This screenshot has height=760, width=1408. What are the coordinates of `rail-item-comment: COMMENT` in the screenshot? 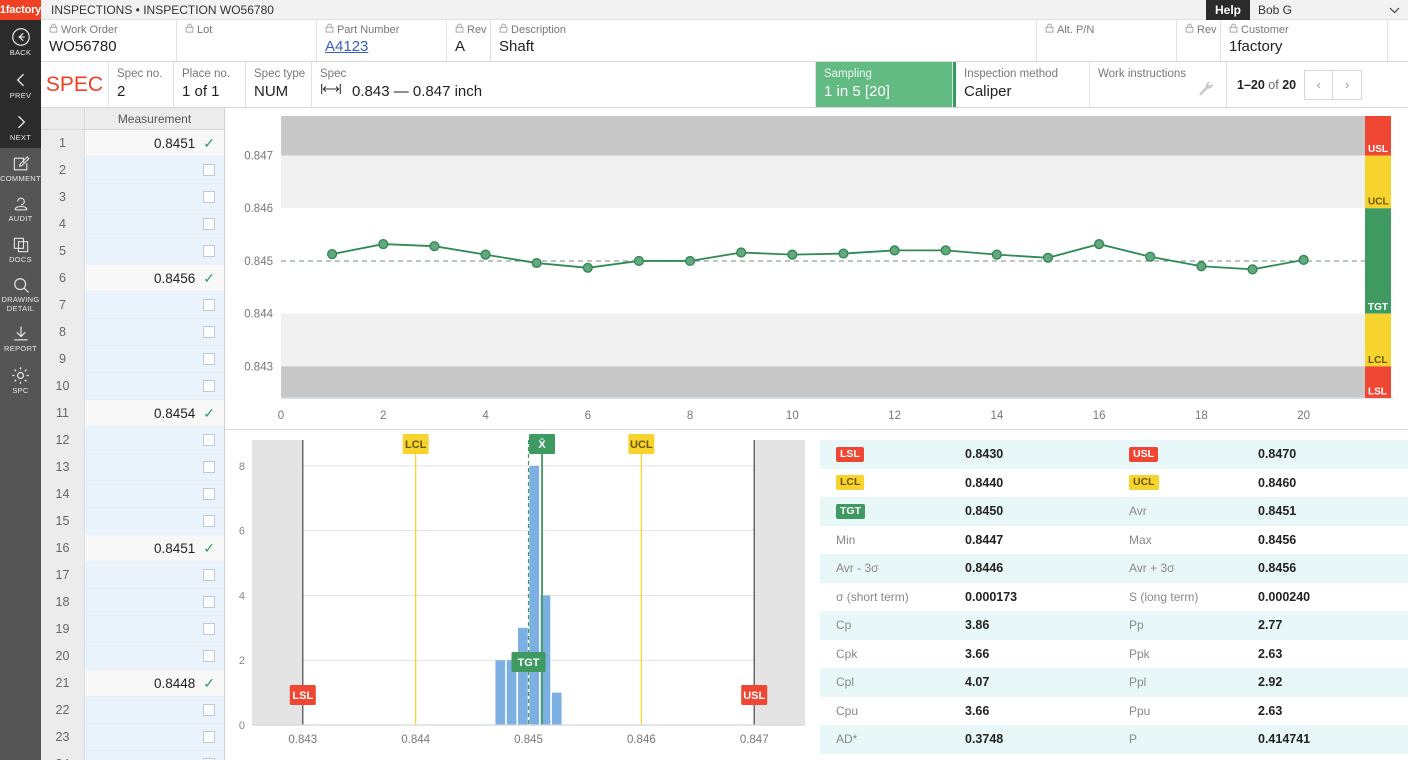 It's located at (20, 168).